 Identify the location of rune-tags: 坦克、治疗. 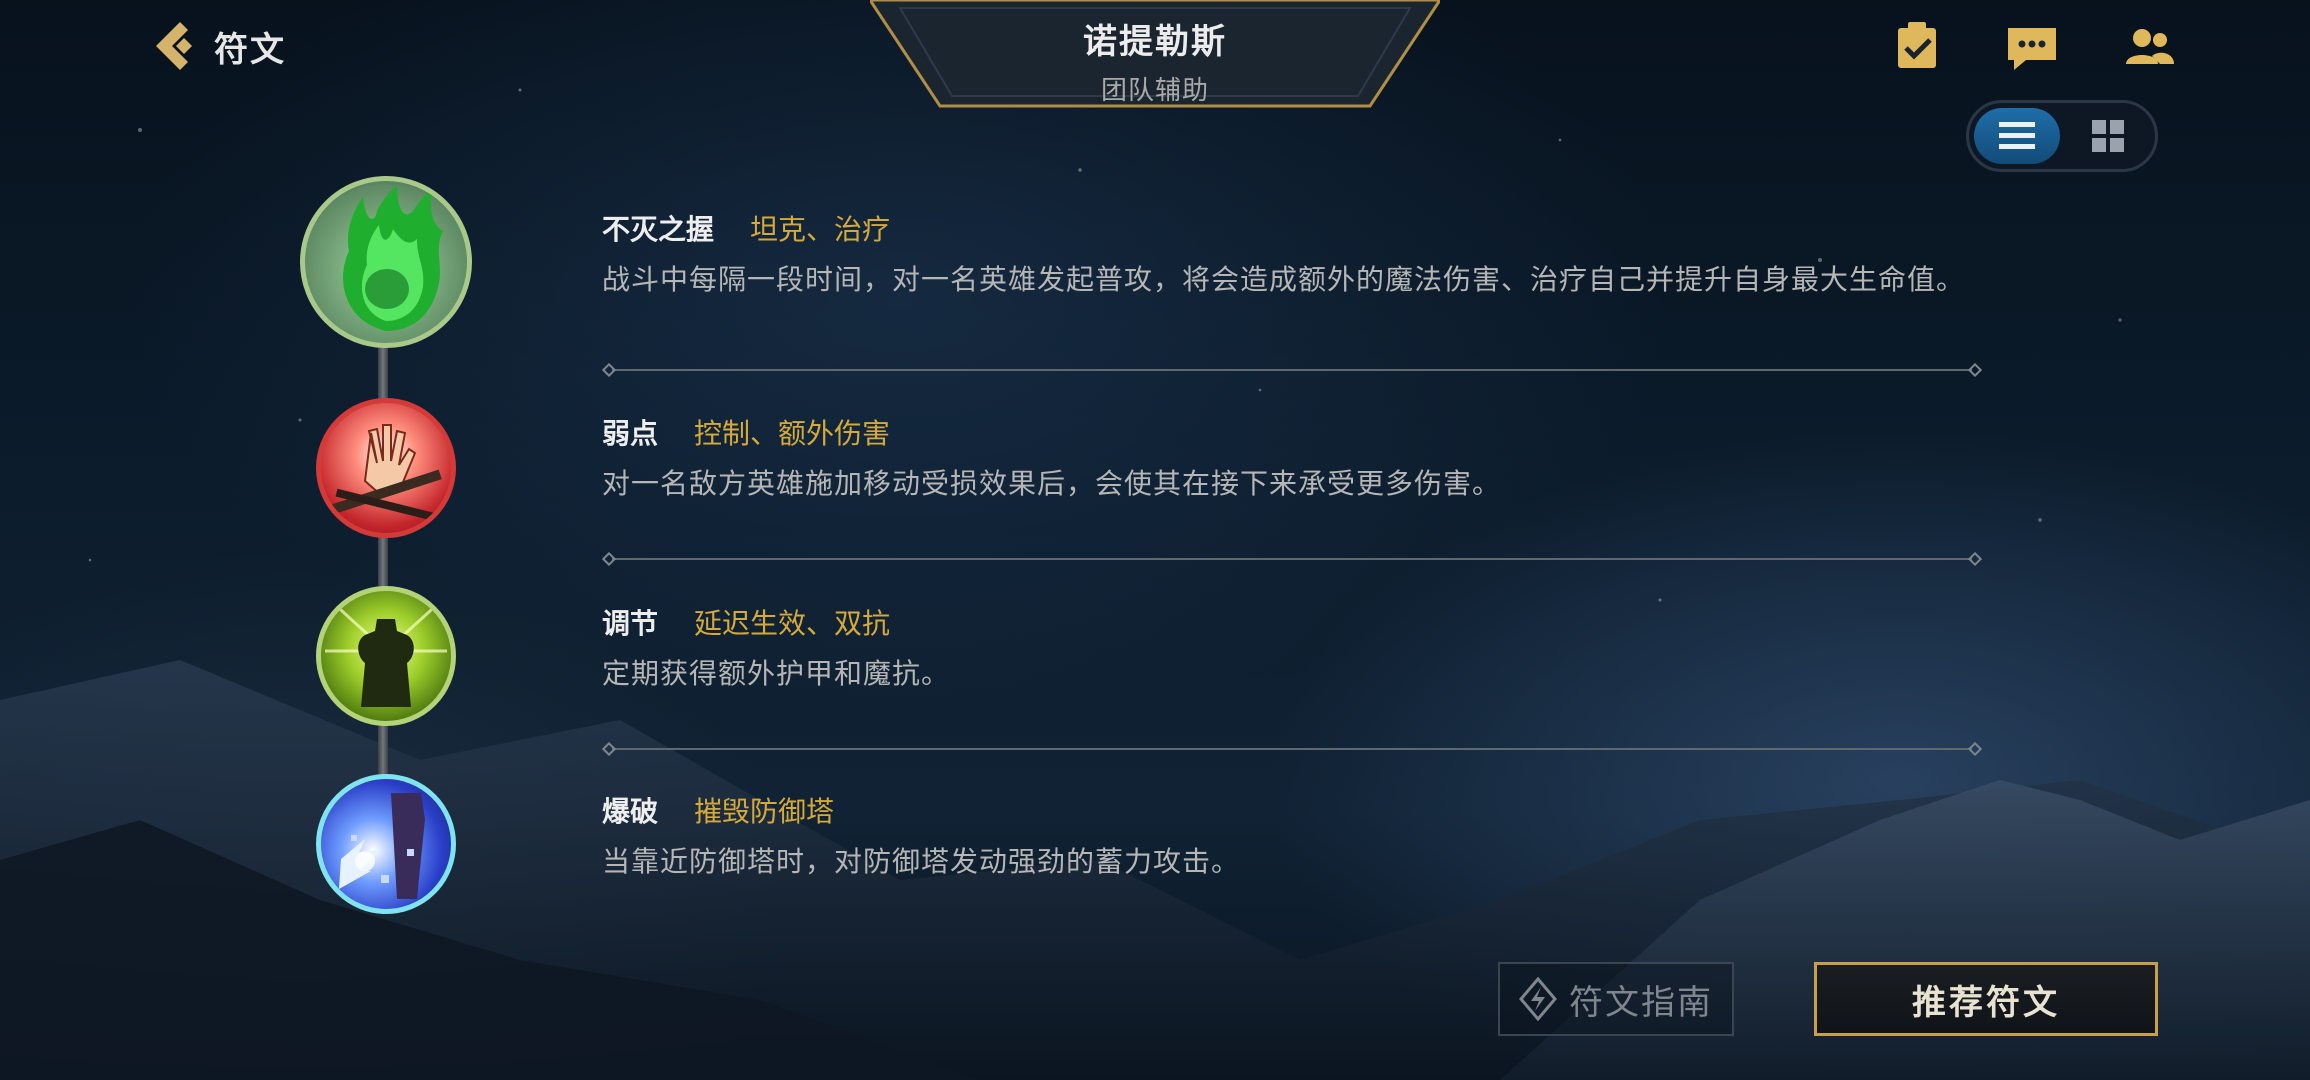
(820, 229).